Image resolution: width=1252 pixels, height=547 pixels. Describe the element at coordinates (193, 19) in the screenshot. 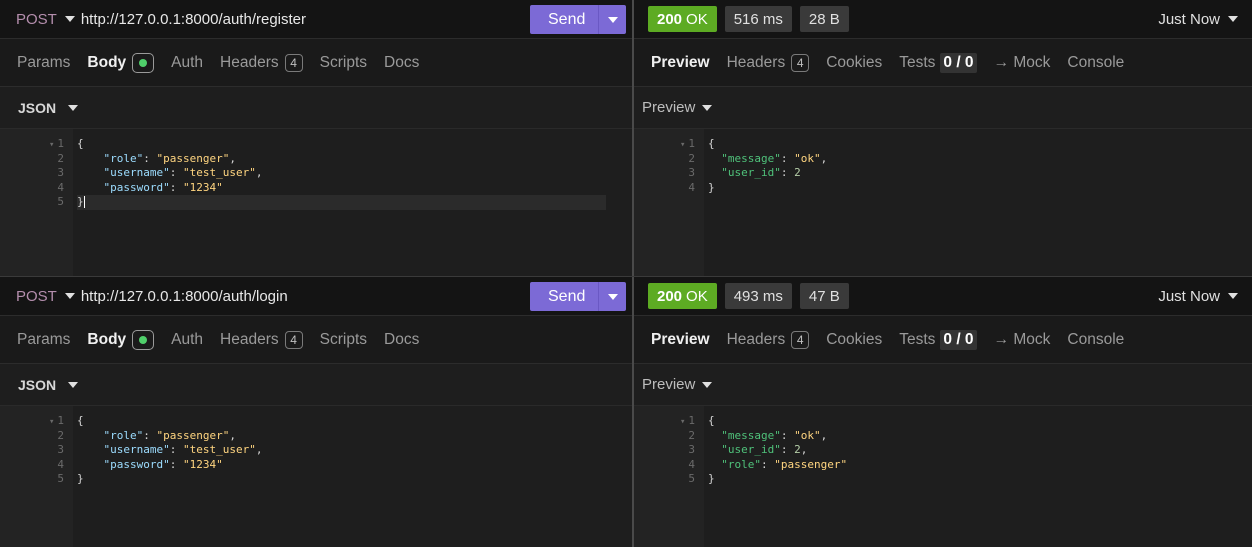

I see `url-input: http://127.0.0.1:8000/auth/register` at that location.